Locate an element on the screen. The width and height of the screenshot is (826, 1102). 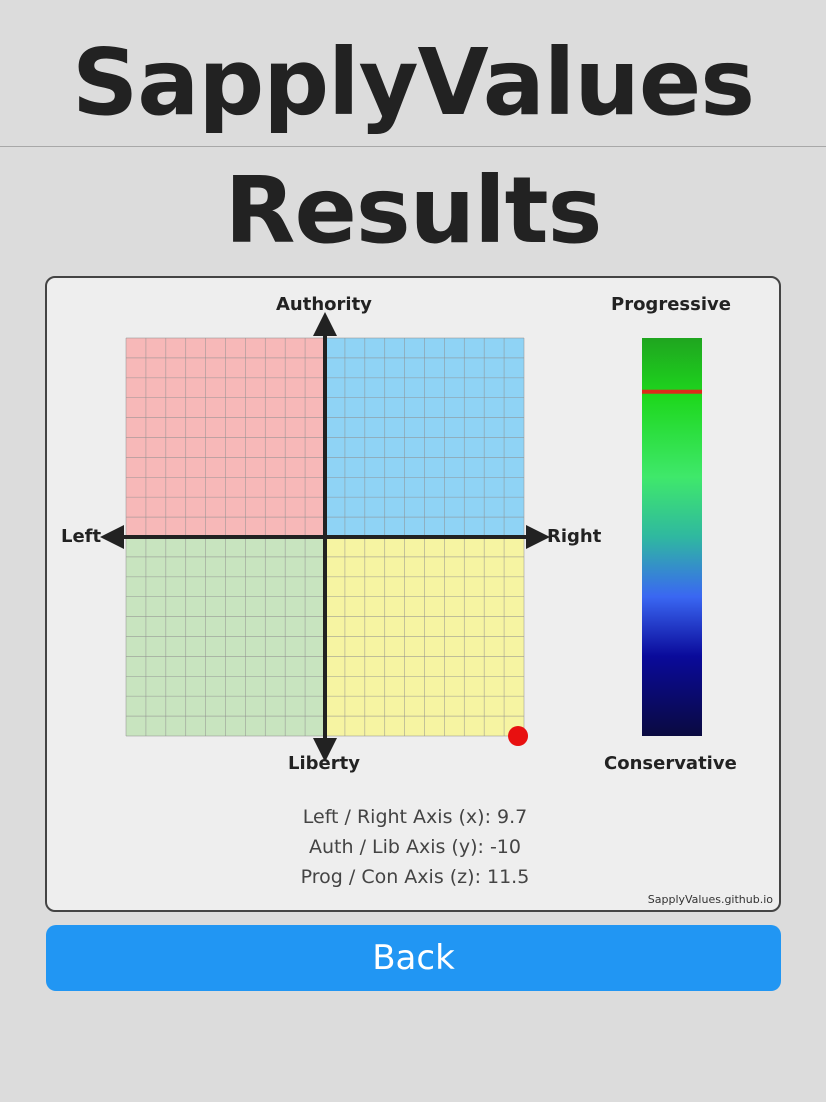
axis-label-authority: Authority is located at coordinates (324, 304).